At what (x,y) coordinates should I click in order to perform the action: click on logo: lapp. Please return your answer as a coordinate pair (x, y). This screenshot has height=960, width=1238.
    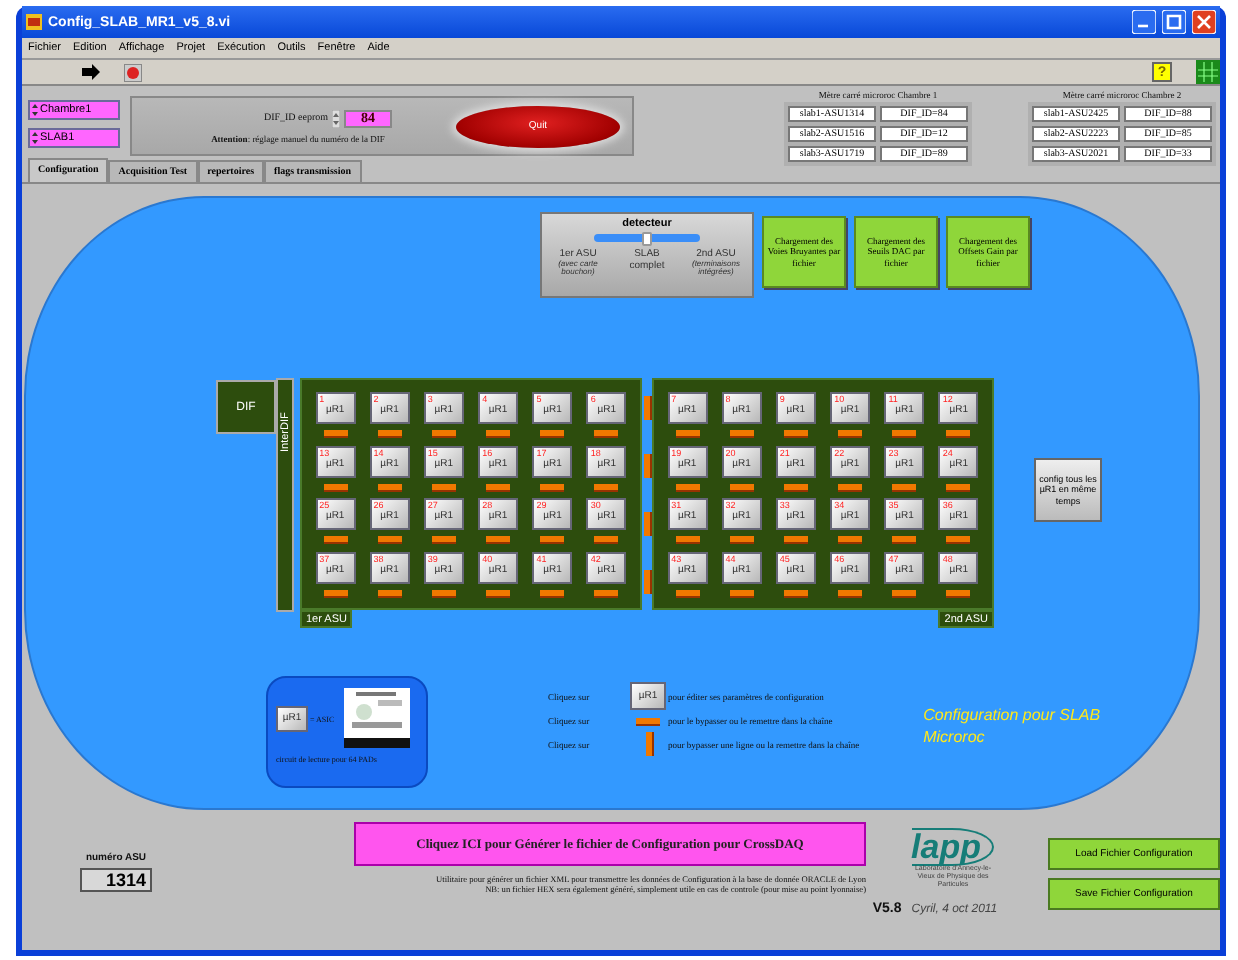
    Looking at the image, I should click on (953, 847).